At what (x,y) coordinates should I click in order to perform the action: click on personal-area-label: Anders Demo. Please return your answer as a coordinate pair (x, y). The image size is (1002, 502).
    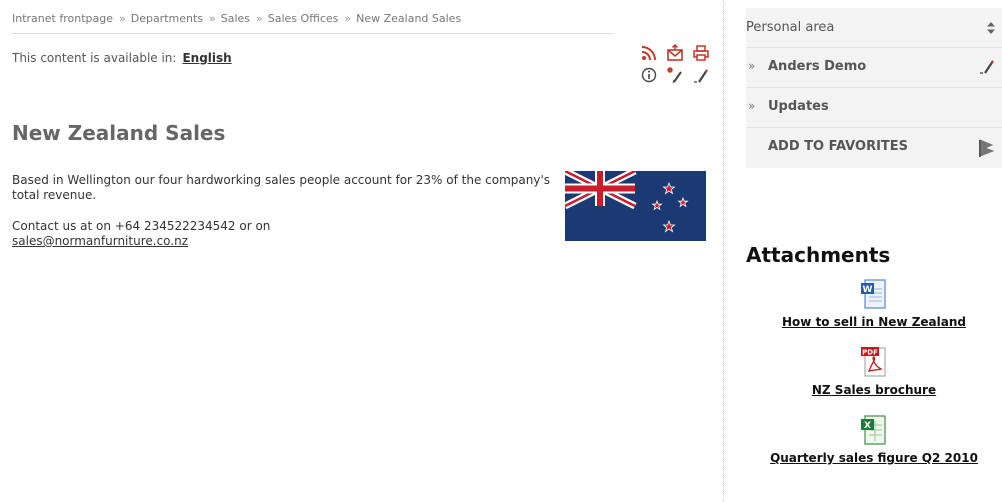
    Looking at the image, I should click on (817, 66).